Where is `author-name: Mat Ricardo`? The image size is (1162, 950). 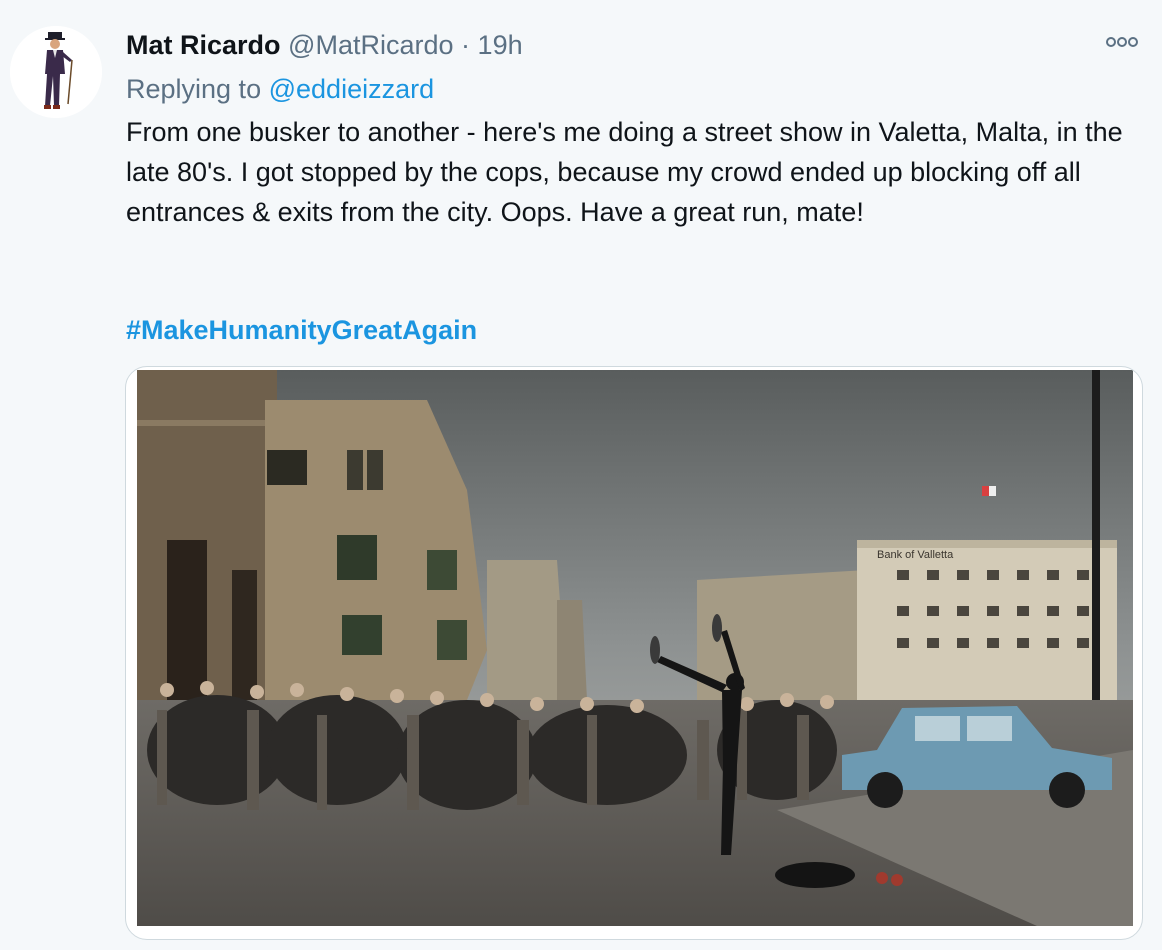
author-name: Mat Ricardo is located at coordinates (203, 45).